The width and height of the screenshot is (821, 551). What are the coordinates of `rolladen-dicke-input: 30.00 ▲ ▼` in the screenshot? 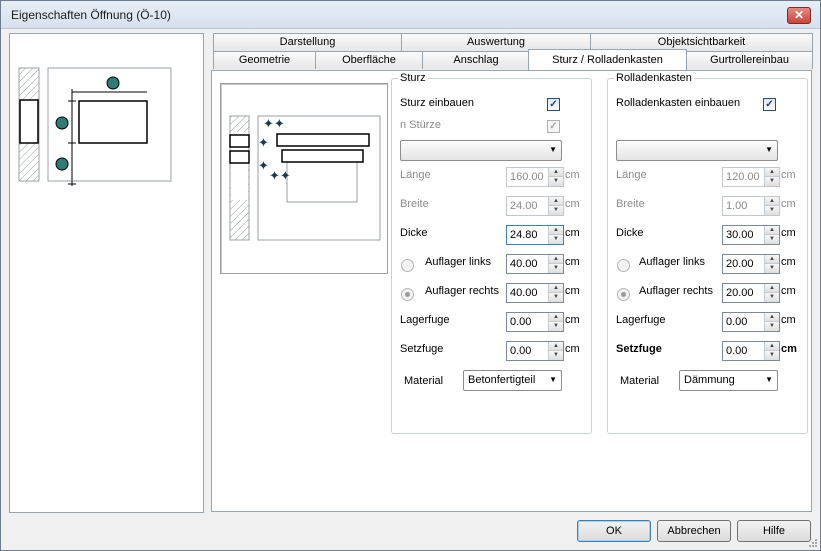 It's located at (751, 235).